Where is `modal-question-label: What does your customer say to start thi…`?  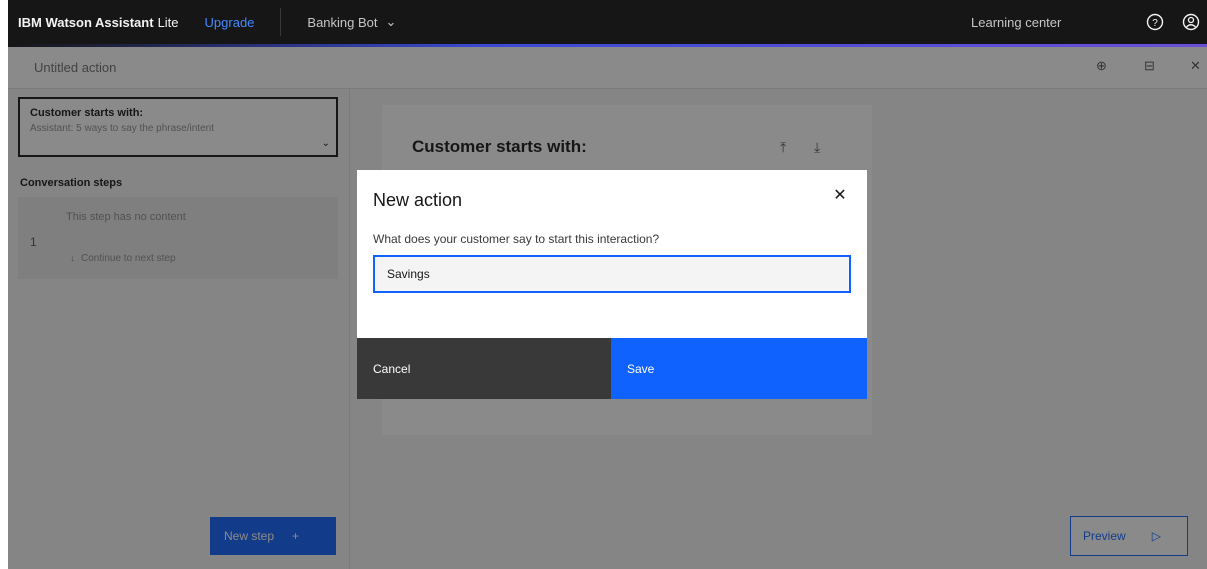
modal-question-label: What does your customer say to start thi… is located at coordinates (516, 239).